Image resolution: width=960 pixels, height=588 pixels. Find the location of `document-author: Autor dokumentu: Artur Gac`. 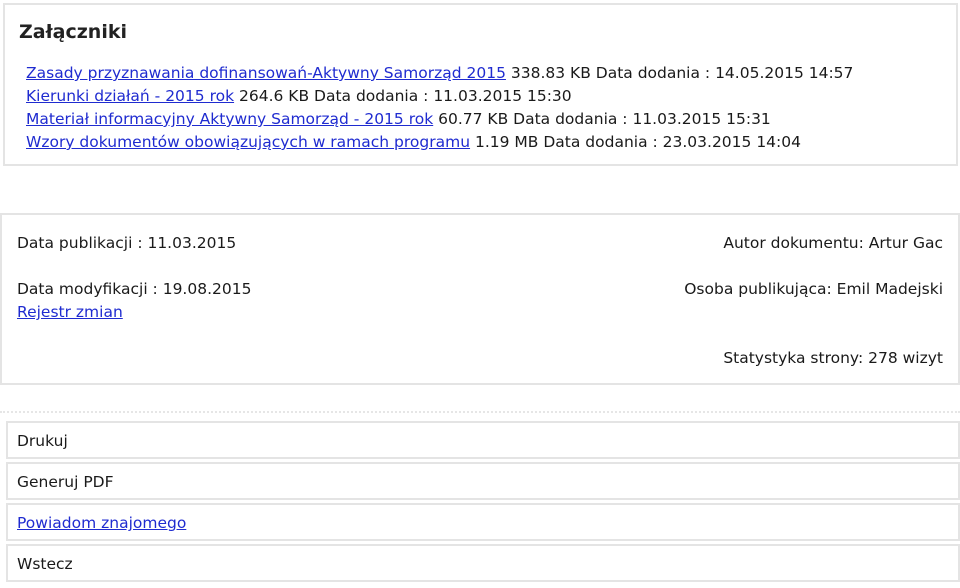

document-author: Autor dokumentu: Artur Gac is located at coordinates (833, 243).